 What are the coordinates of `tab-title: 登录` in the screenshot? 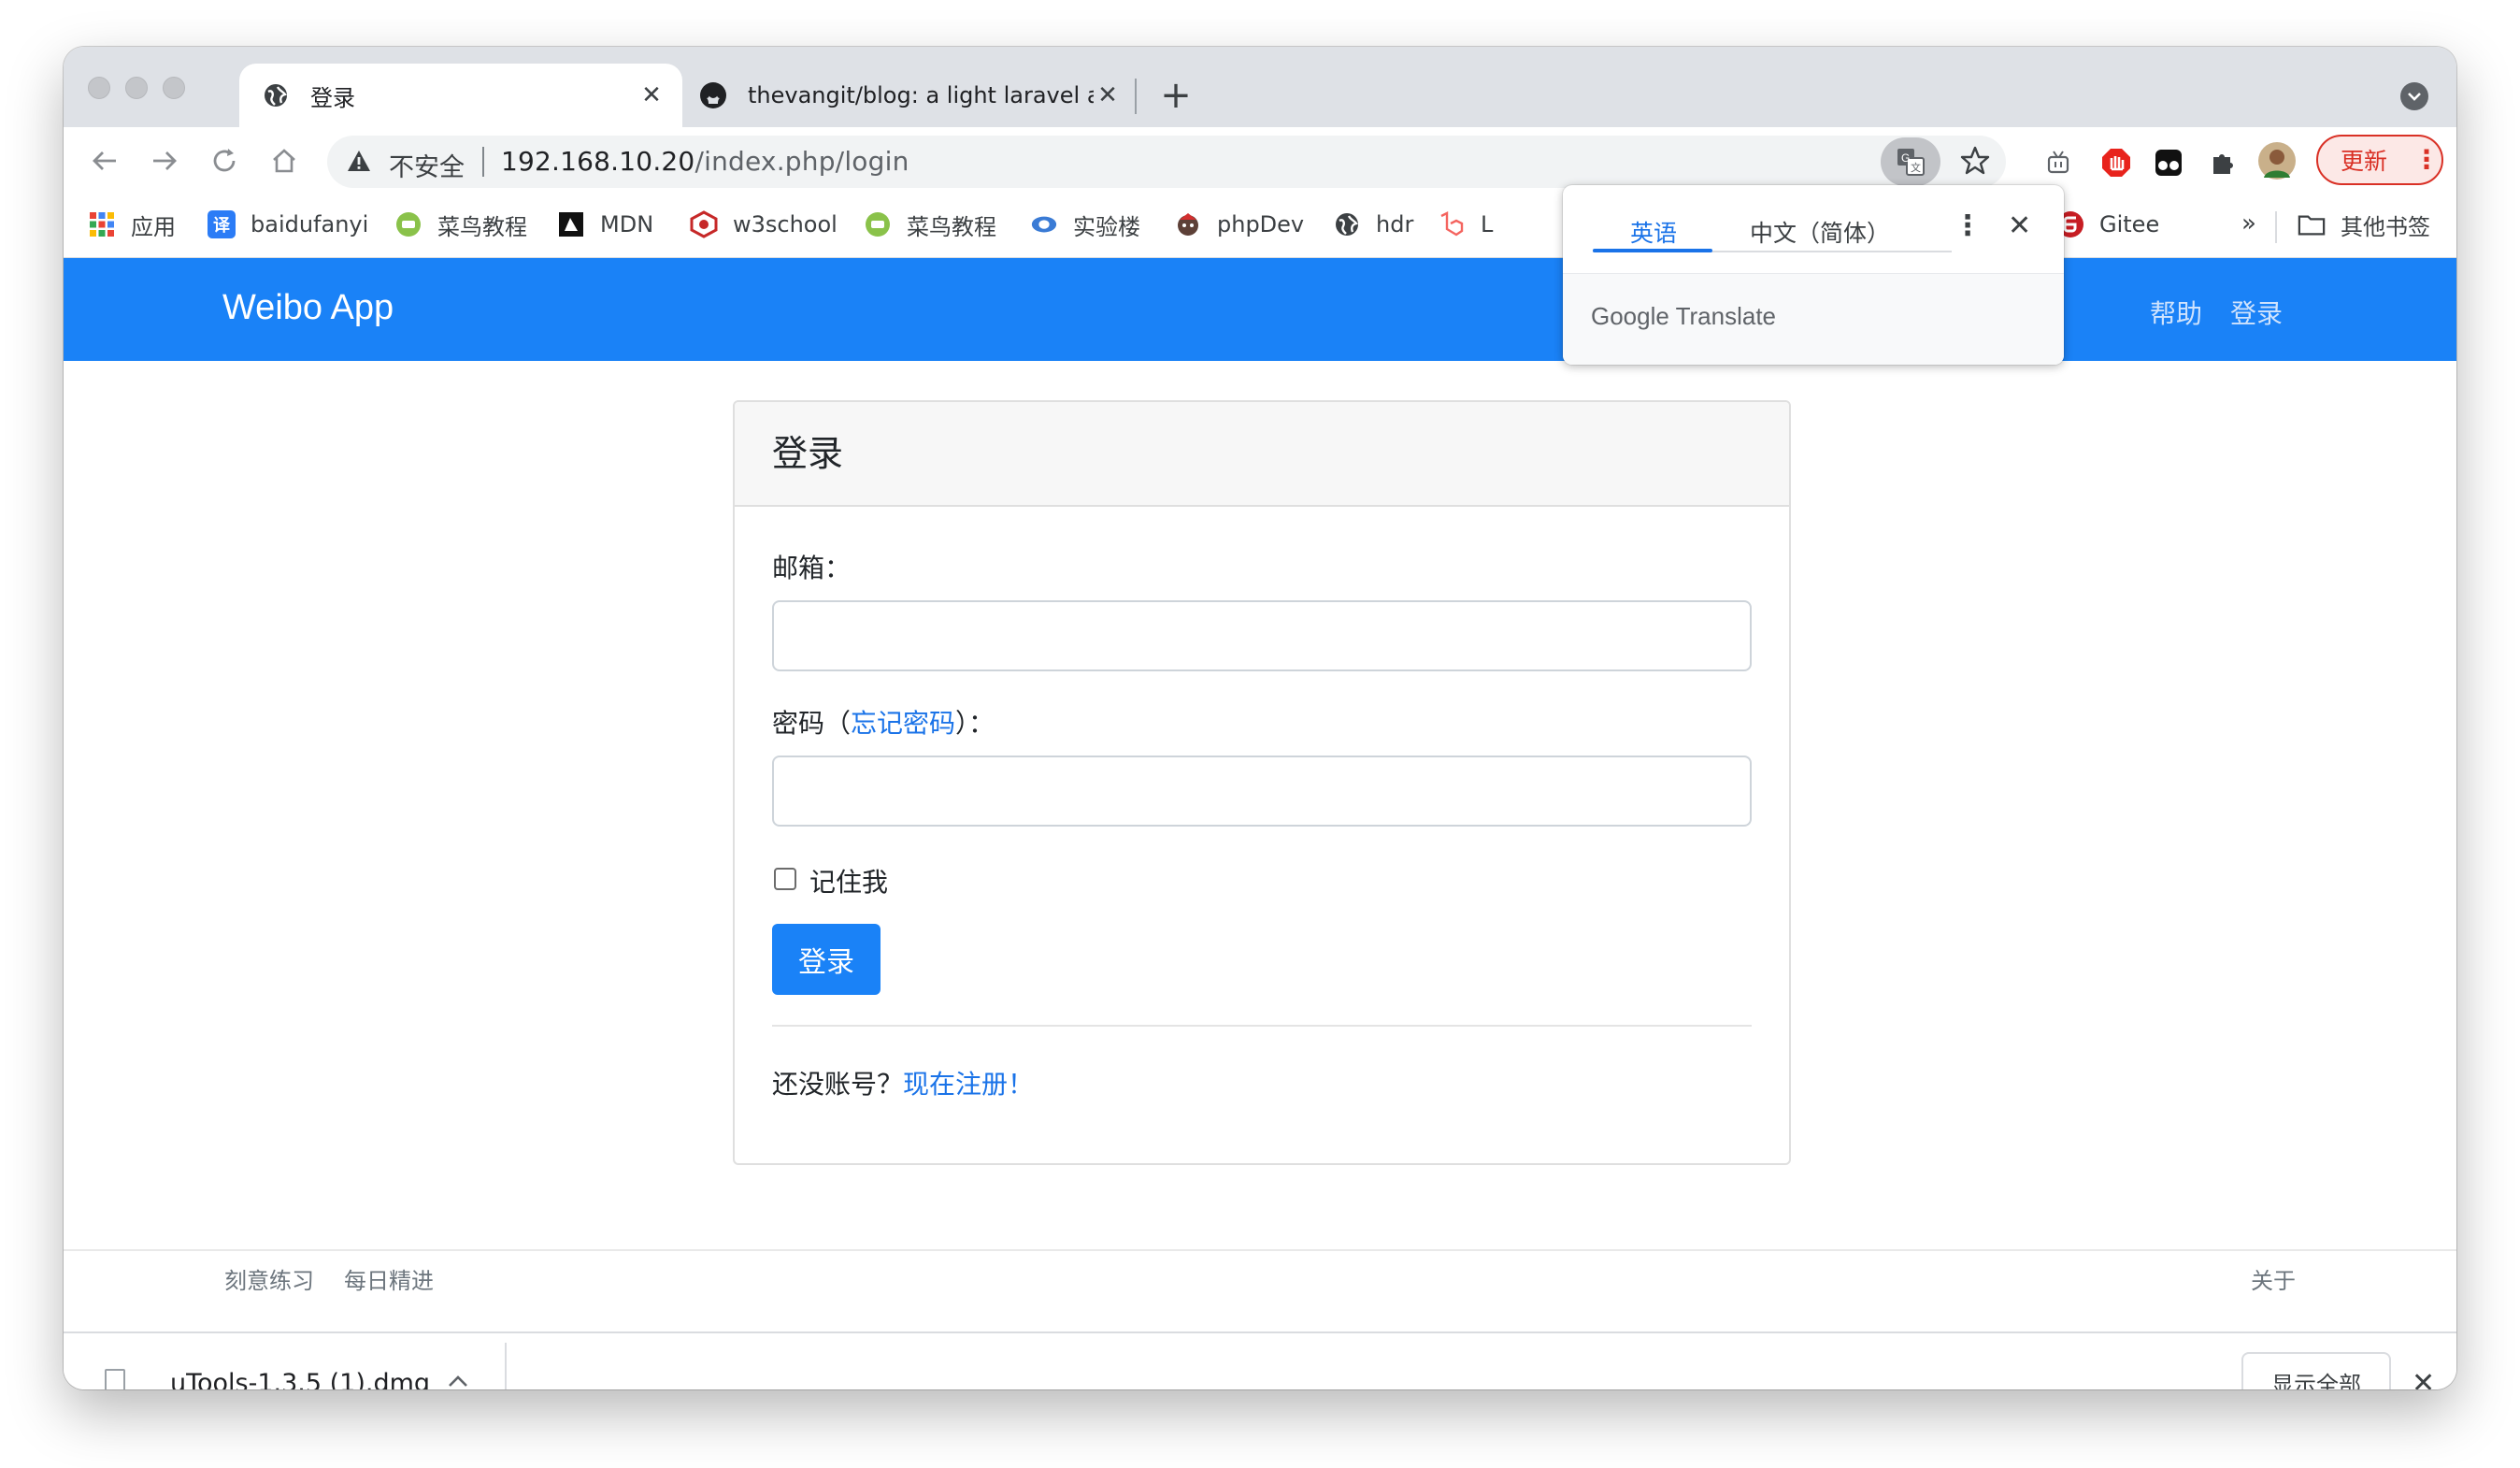 It's located at (332, 98).